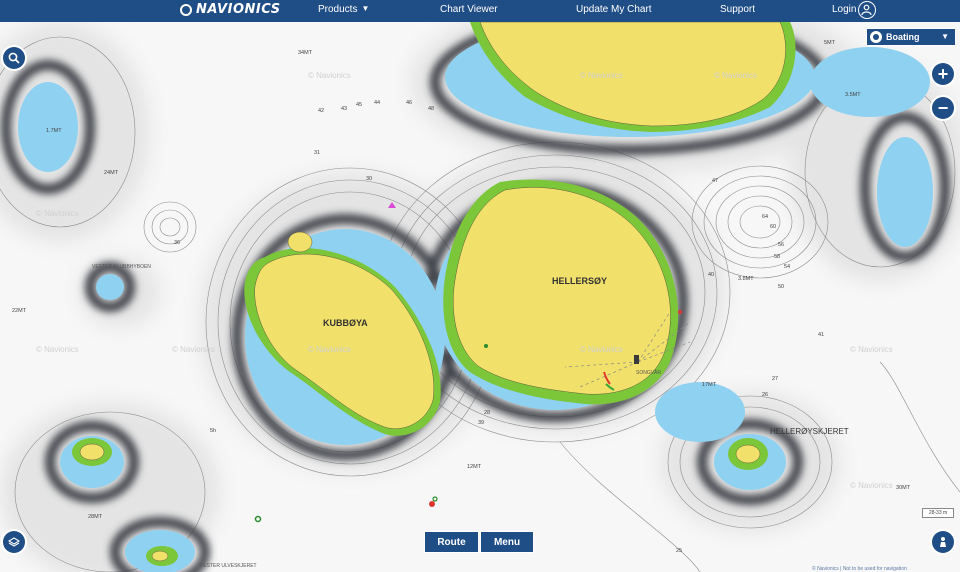 This screenshot has width=960, height=572. Describe the element at coordinates (903, 37) in the screenshot. I see `mode-selected-value: Boating` at that location.